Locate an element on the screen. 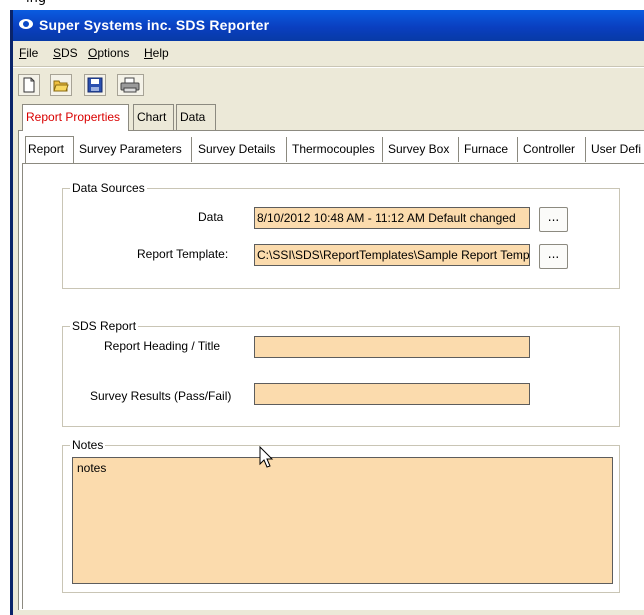 Image resolution: width=644 pixels, height=615 pixels. tab-survey-details: Survey Details is located at coordinates (241, 149).